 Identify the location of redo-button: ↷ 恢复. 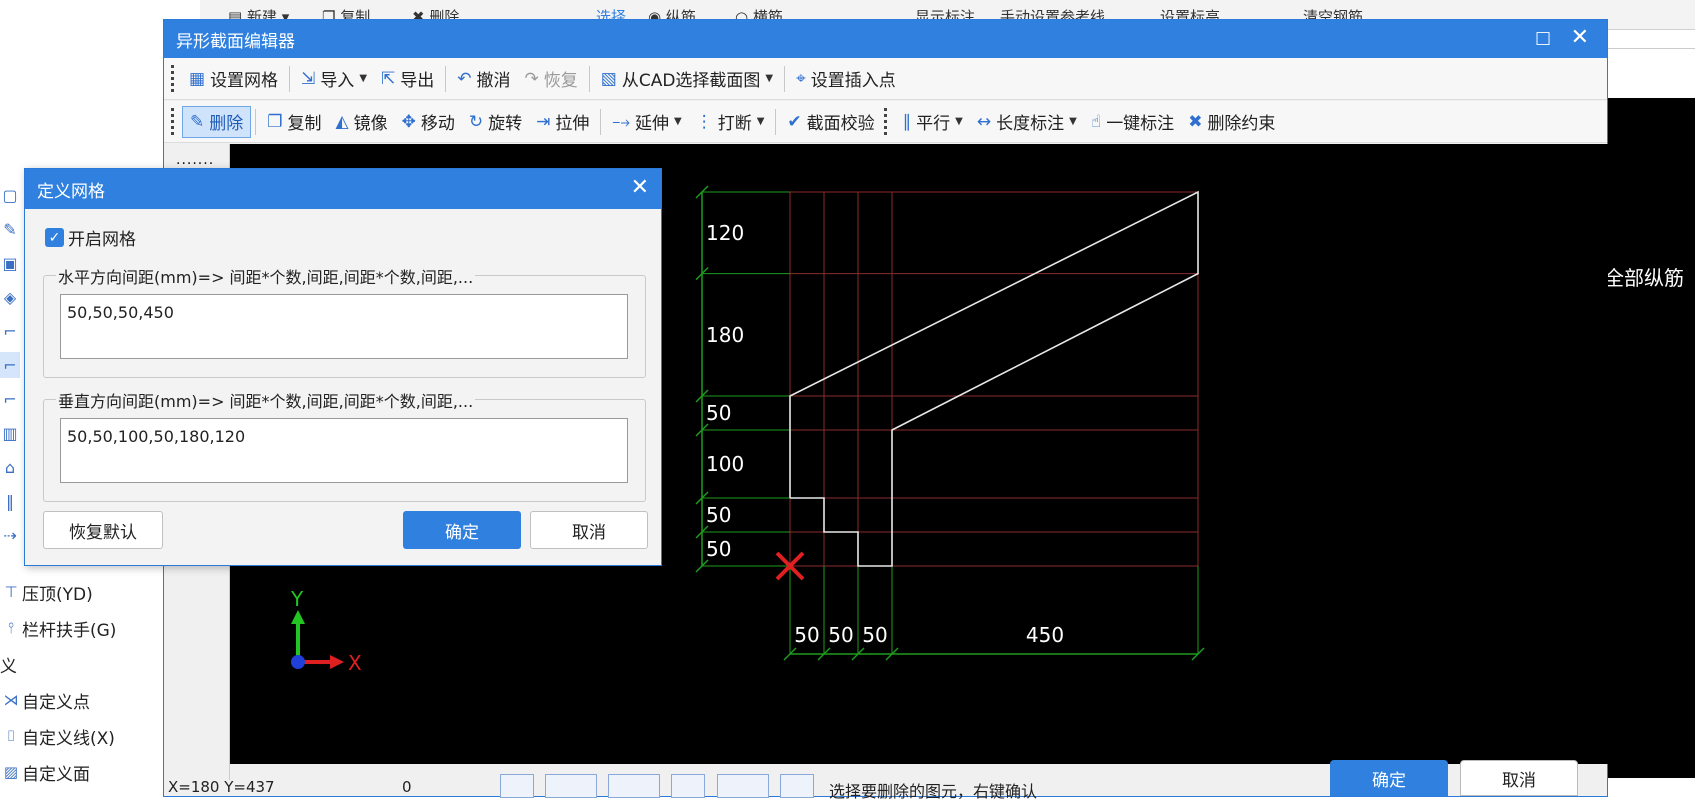
(551, 79).